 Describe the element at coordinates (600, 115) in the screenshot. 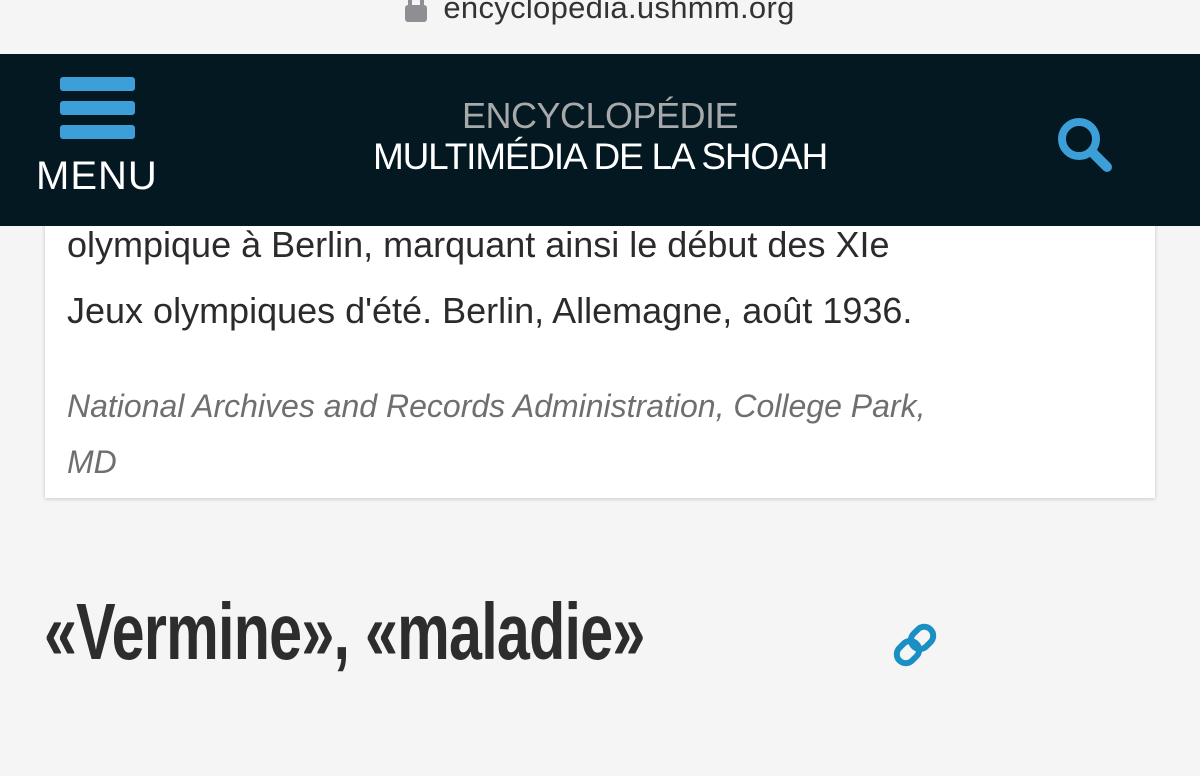

I see `logo-line-encyclopedie: ENCYCLOPÉDIE` at that location.